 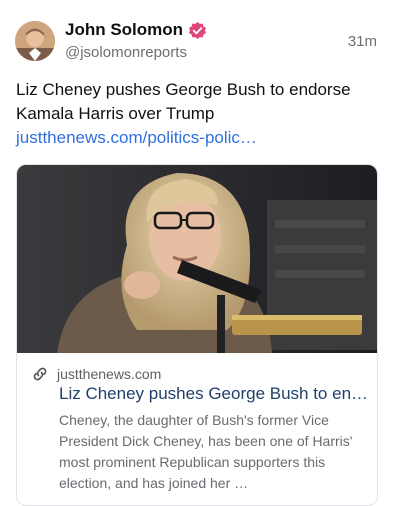 I want to click on post-timestamp: 31m, so click(x=362, y=41).